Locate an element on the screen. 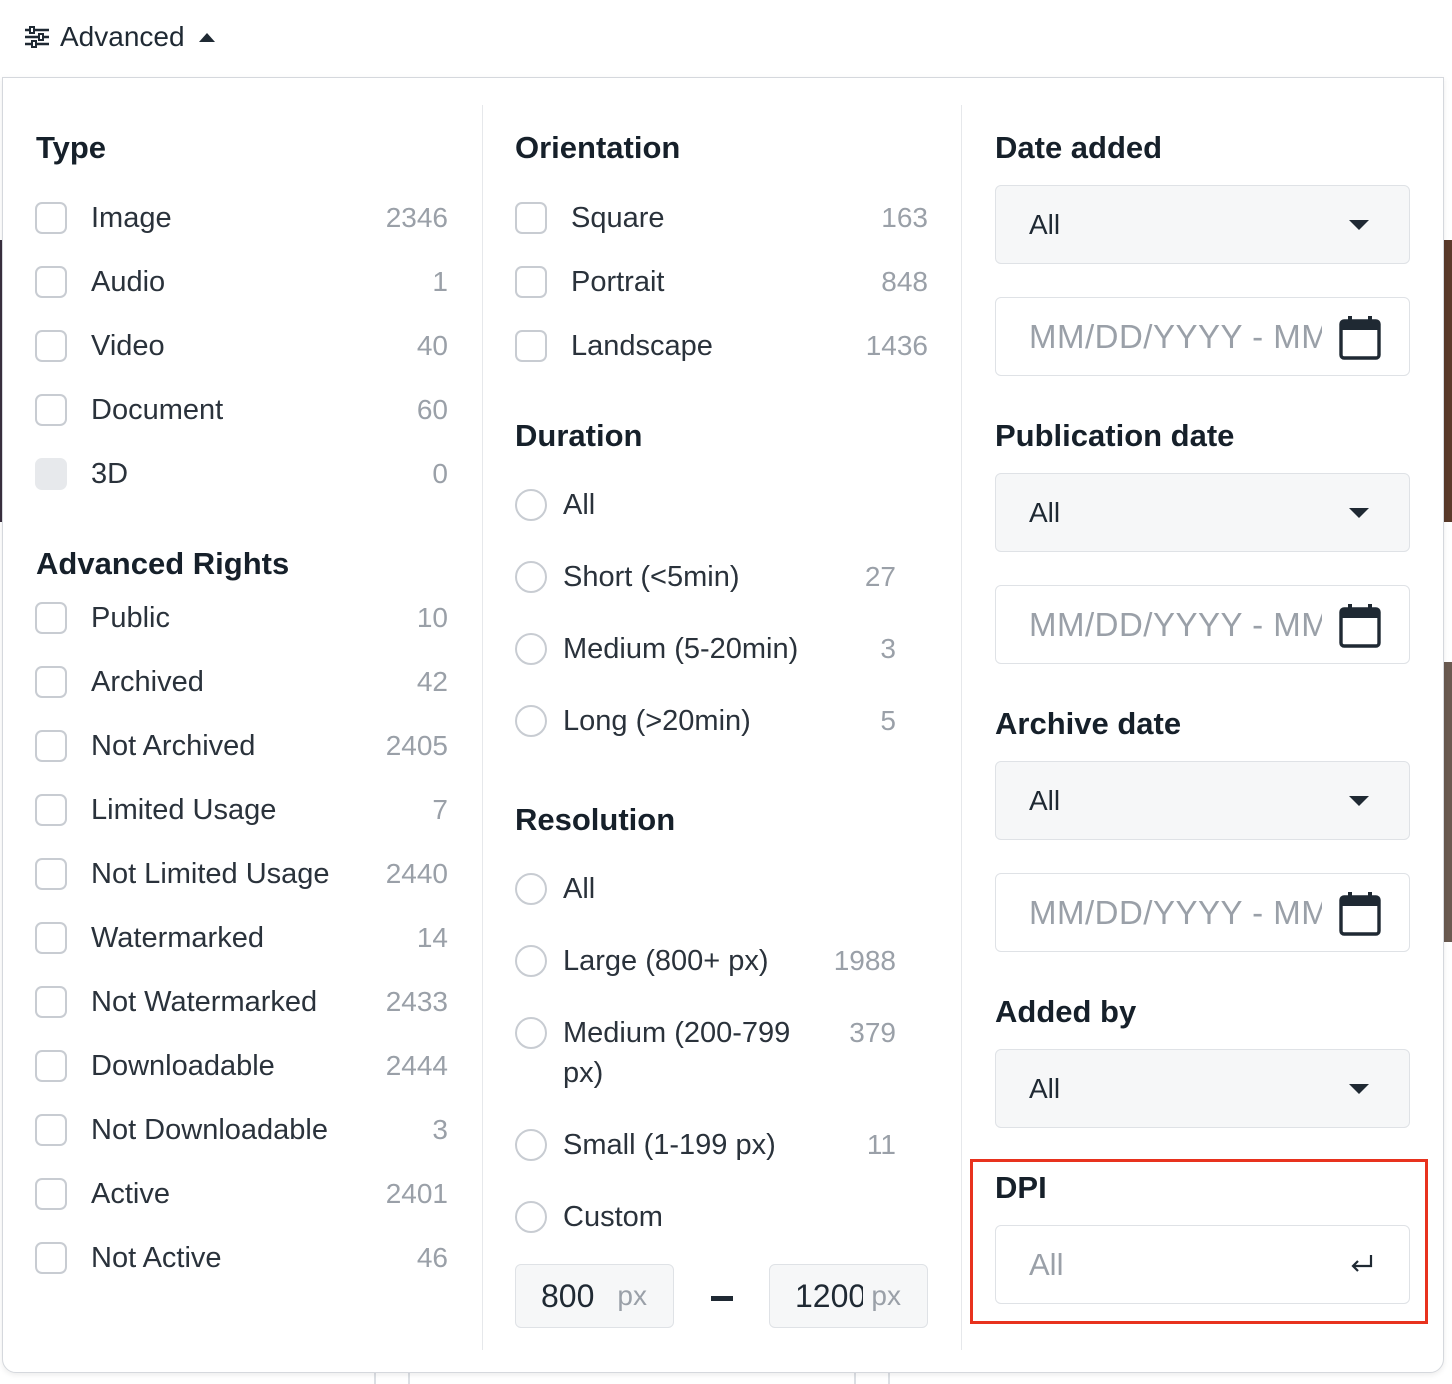 The width and height of the screenshot is (1452, 1384). option-label: Landscape is located at coordinates (642, 346).